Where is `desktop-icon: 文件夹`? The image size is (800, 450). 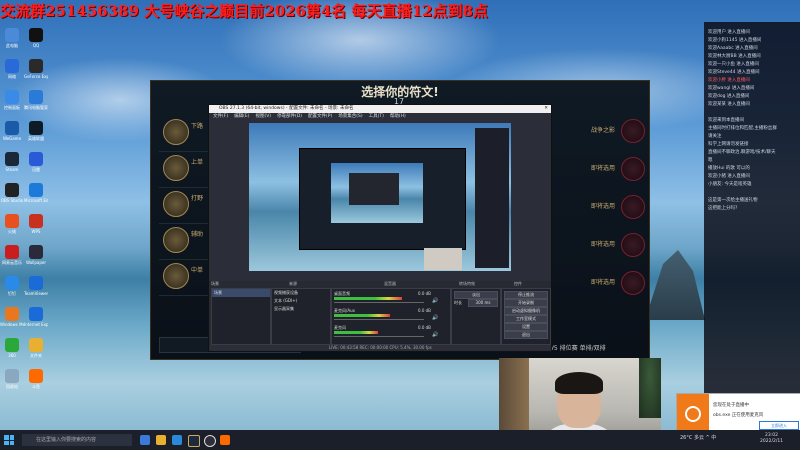 desktop-icon: 文件夹 is located at coordinates (36, 353).